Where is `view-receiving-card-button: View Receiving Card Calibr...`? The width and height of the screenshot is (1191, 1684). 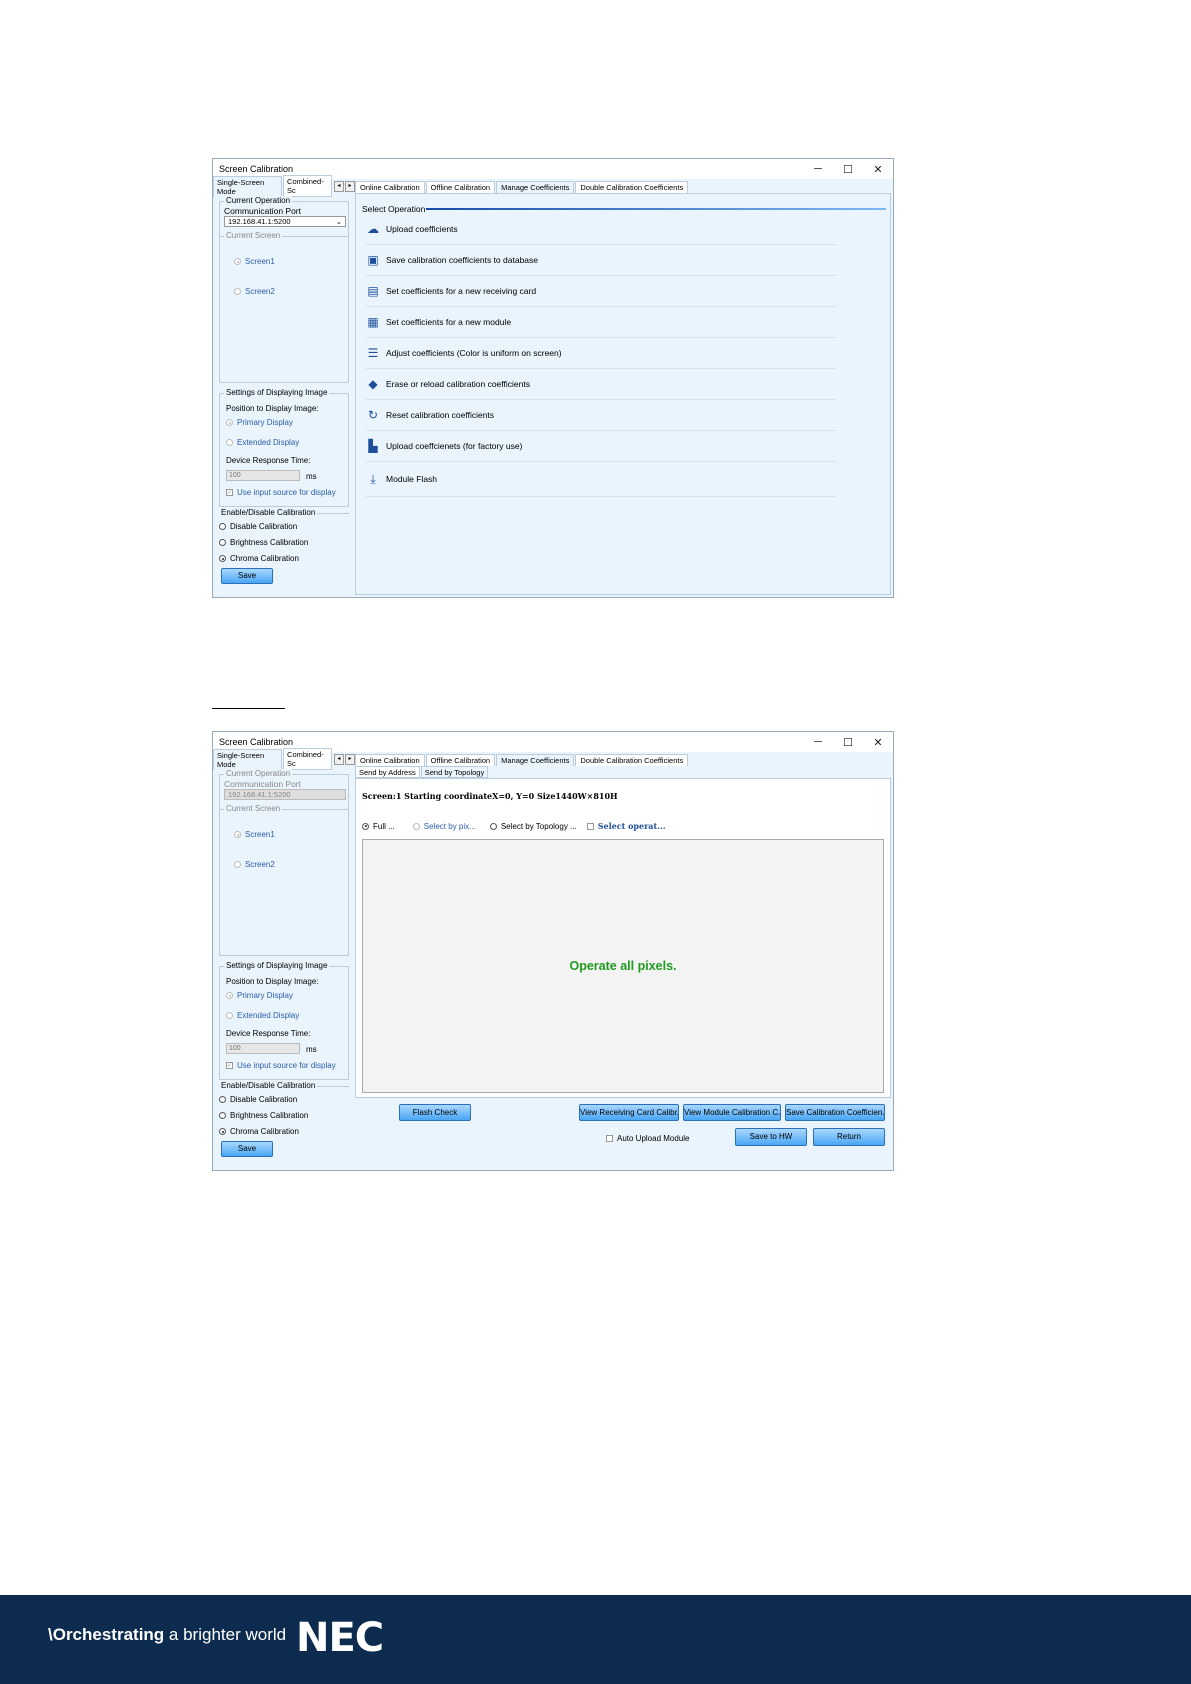
view-receiving-card-button: View Receiving Card Calibr... is located at coordinates (629, 1112).